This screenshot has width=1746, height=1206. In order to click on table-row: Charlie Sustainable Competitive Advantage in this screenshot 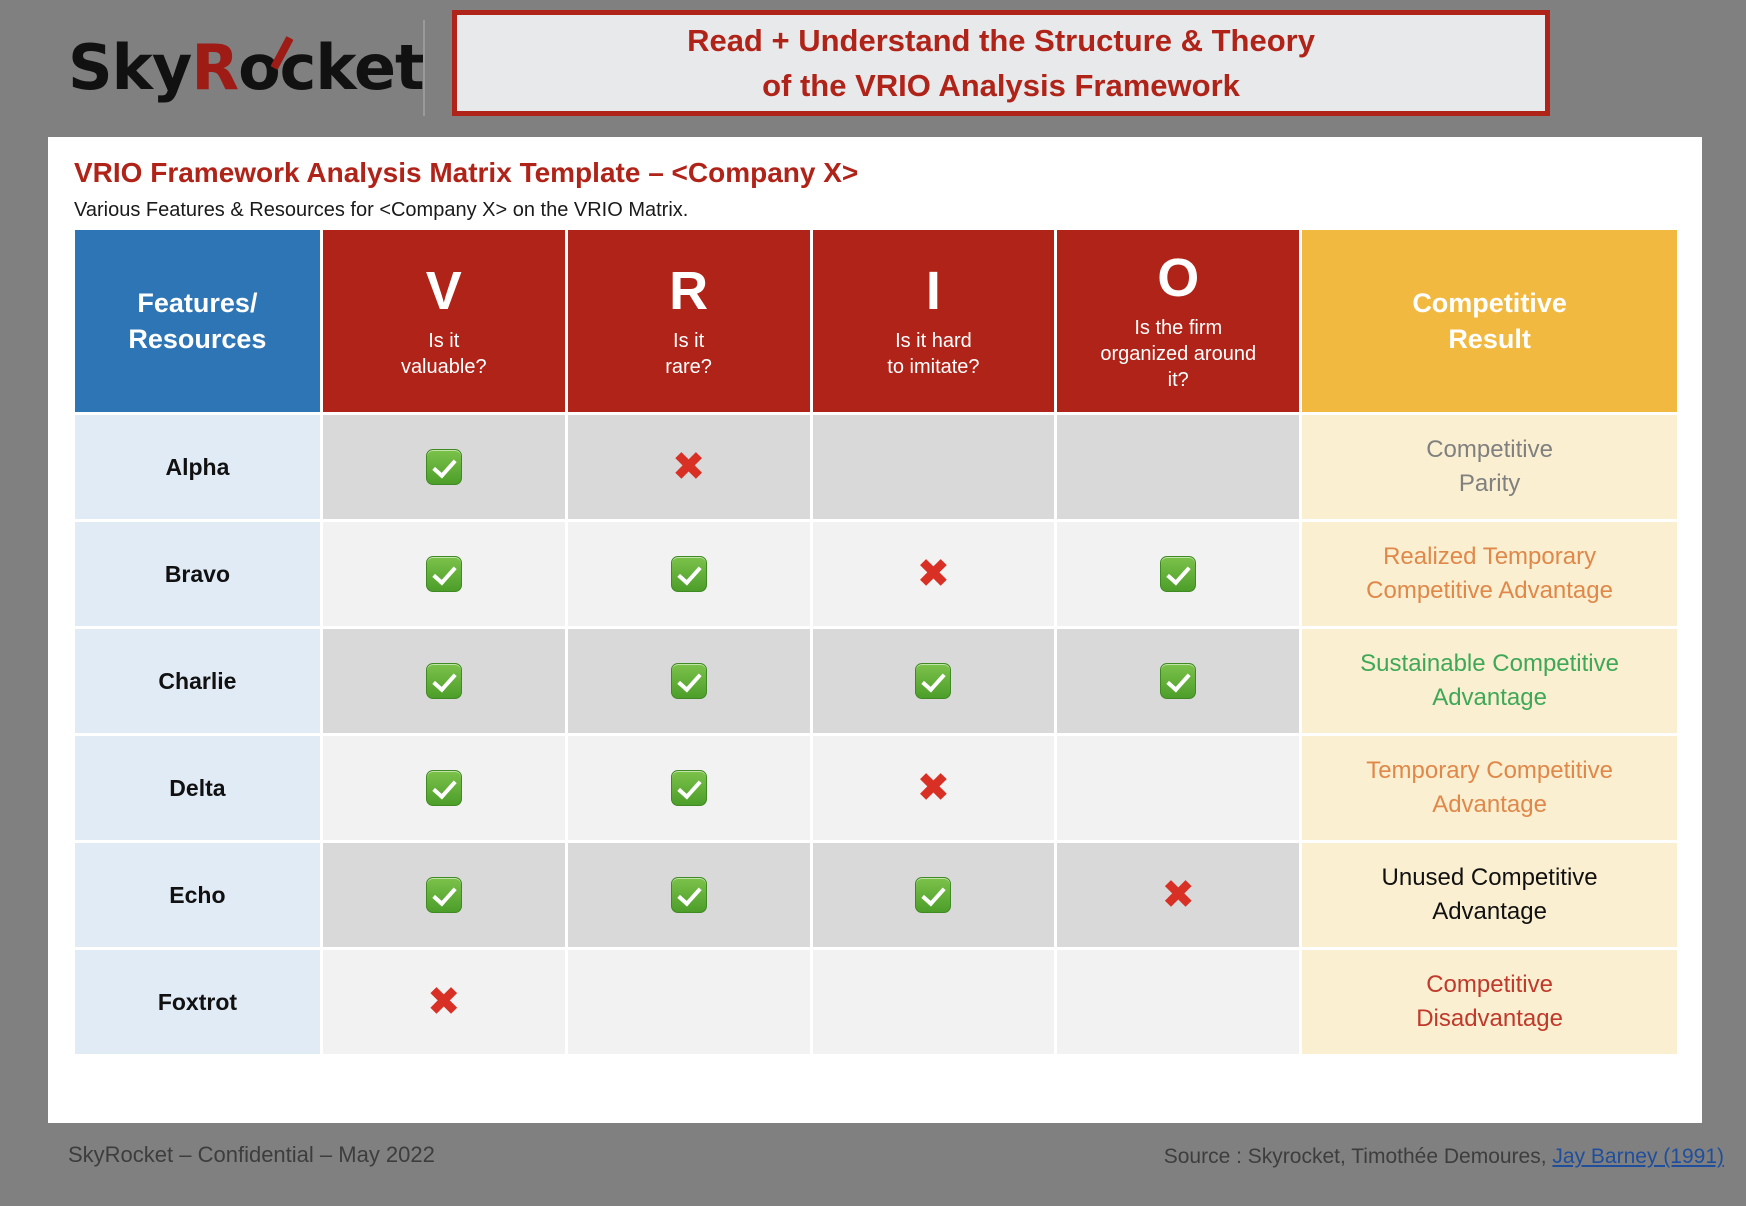, I will do `click(876, 681)`.